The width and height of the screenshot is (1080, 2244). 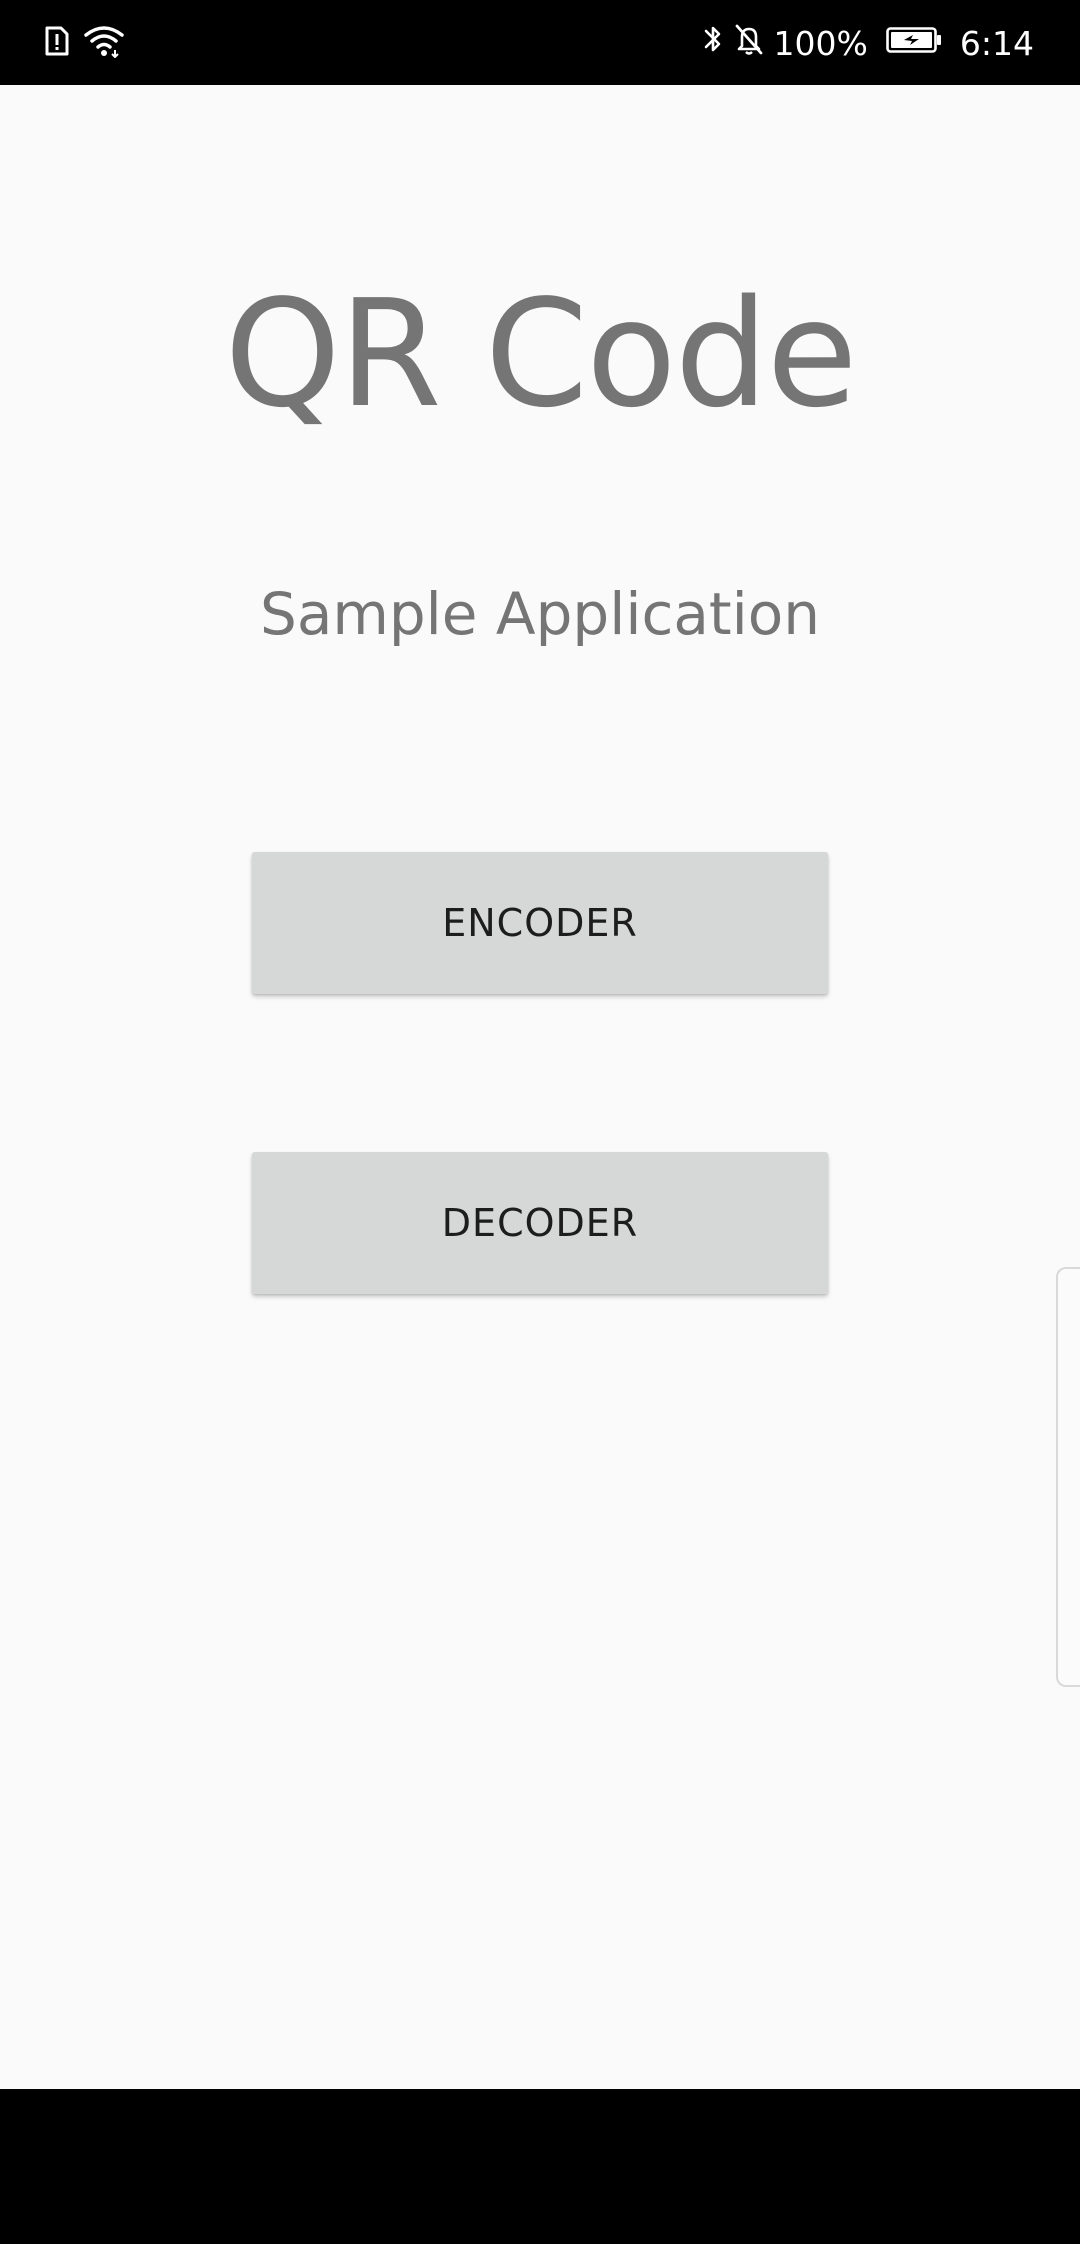 I want to click on sim-alert-icon, so click(x=57, y=43).